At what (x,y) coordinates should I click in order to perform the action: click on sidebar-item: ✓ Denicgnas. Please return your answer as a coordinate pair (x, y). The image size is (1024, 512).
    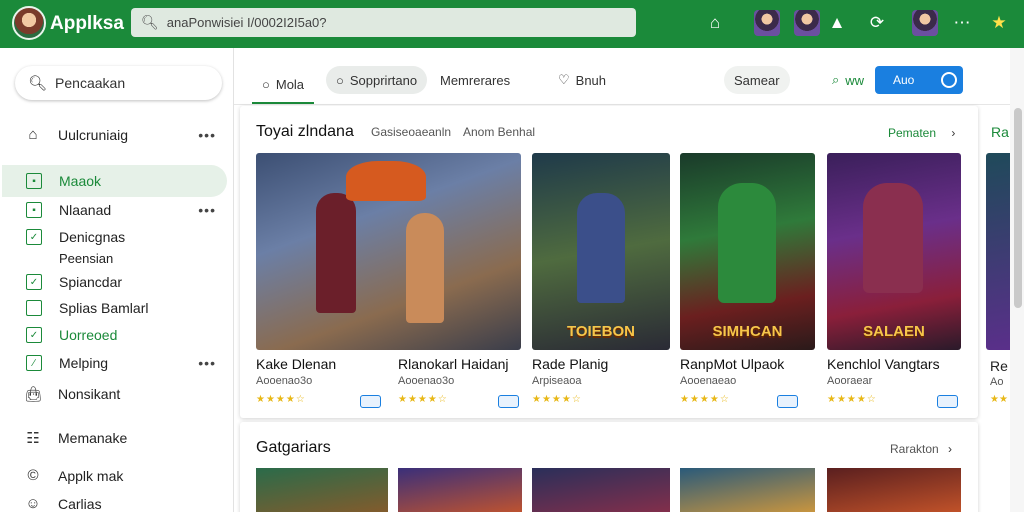
    Looking at the image, I should click on (117, 237).